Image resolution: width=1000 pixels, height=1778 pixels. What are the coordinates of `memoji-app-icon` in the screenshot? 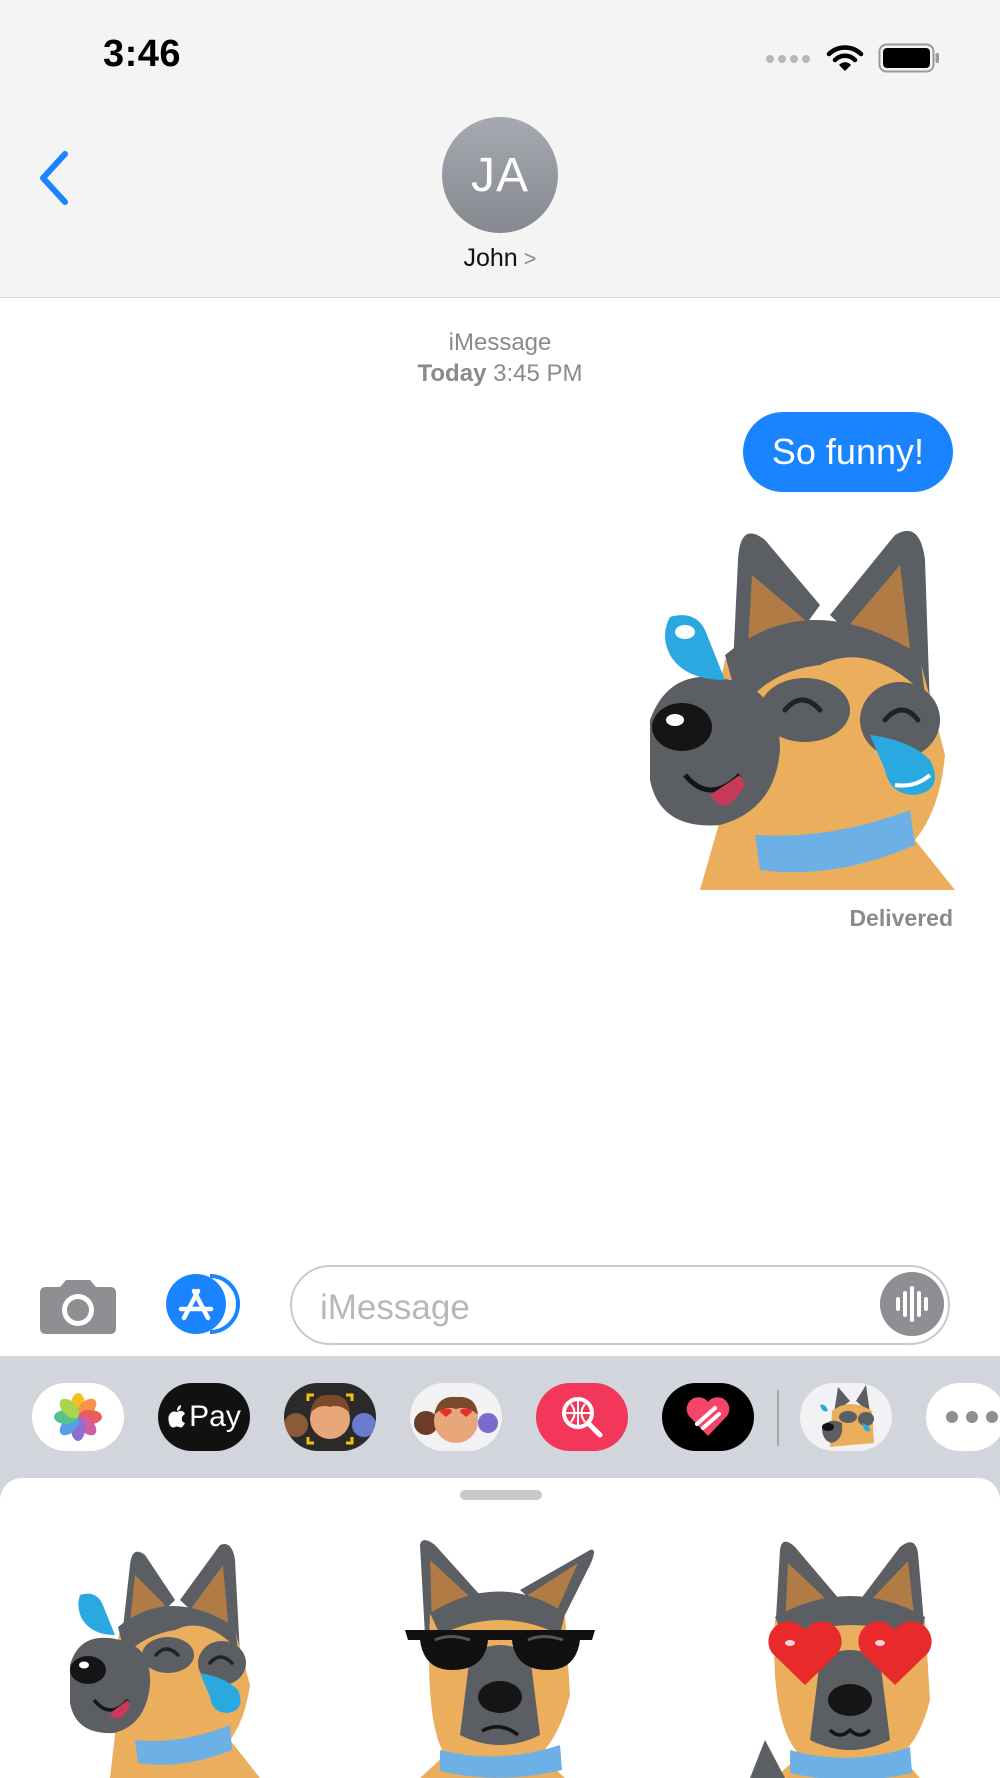 It's located at (330, 1417).